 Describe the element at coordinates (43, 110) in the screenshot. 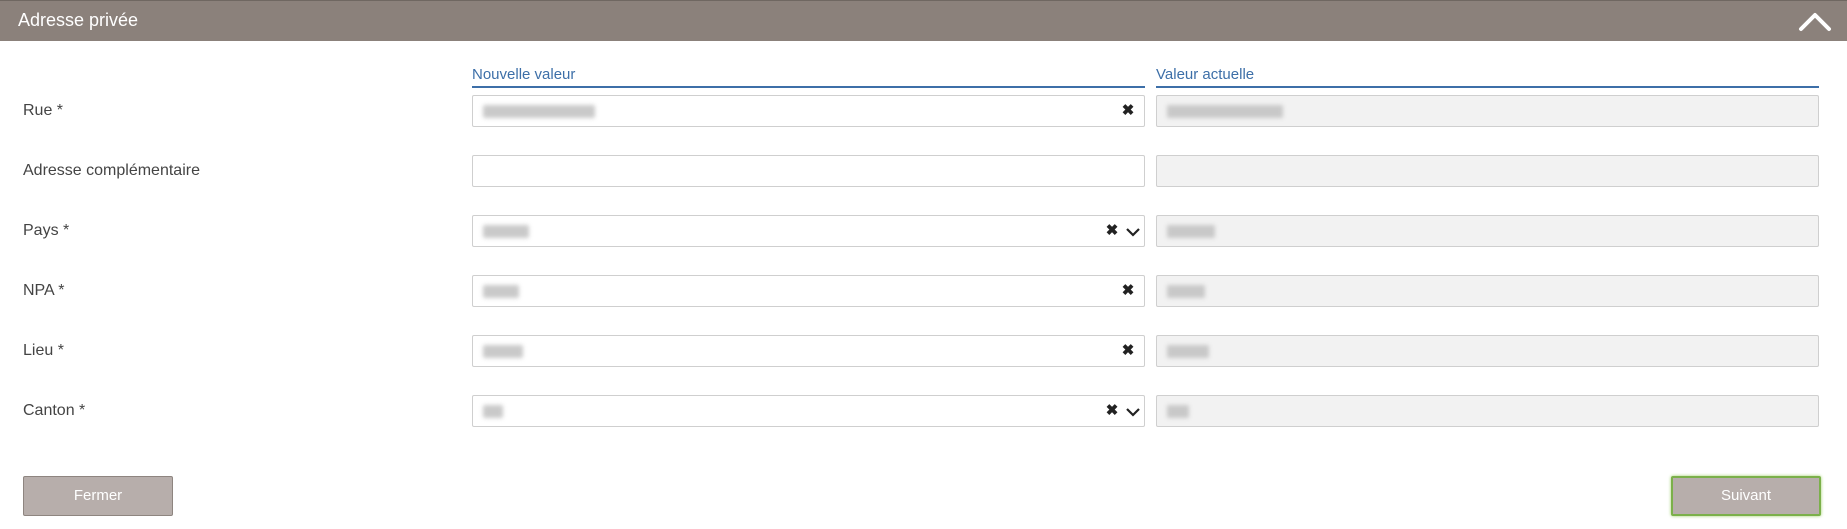

I see `label-rue: Rue *` at that location.